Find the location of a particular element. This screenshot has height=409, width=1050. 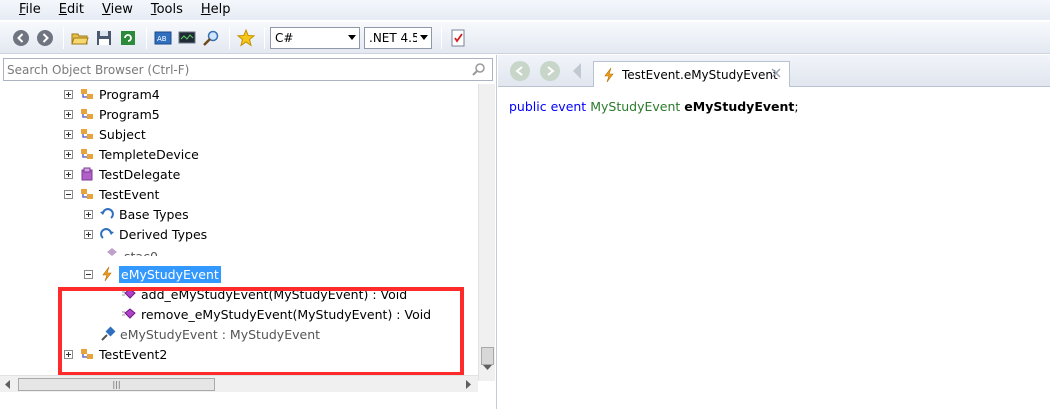

menu-tools: Tools is located at coordinates (167, 10).